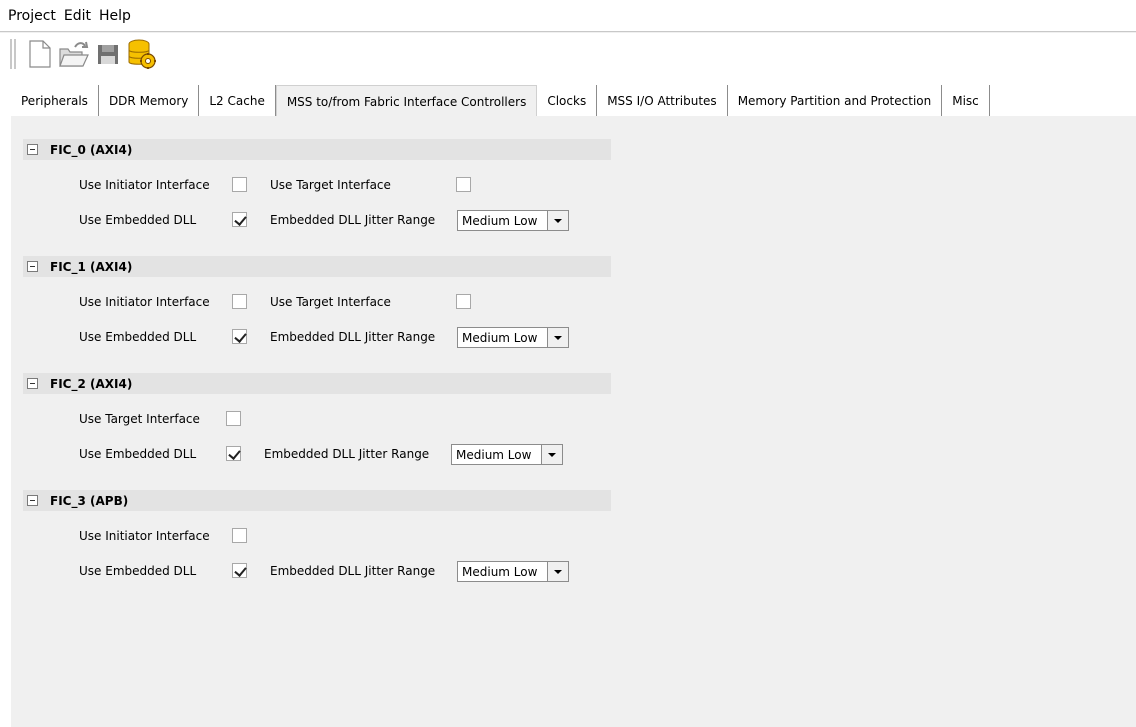 Image resolution: width=1136 pixels, height=727 pixels. I want to click on tab-l2-cache: L2 Cache, so click(237, 100).